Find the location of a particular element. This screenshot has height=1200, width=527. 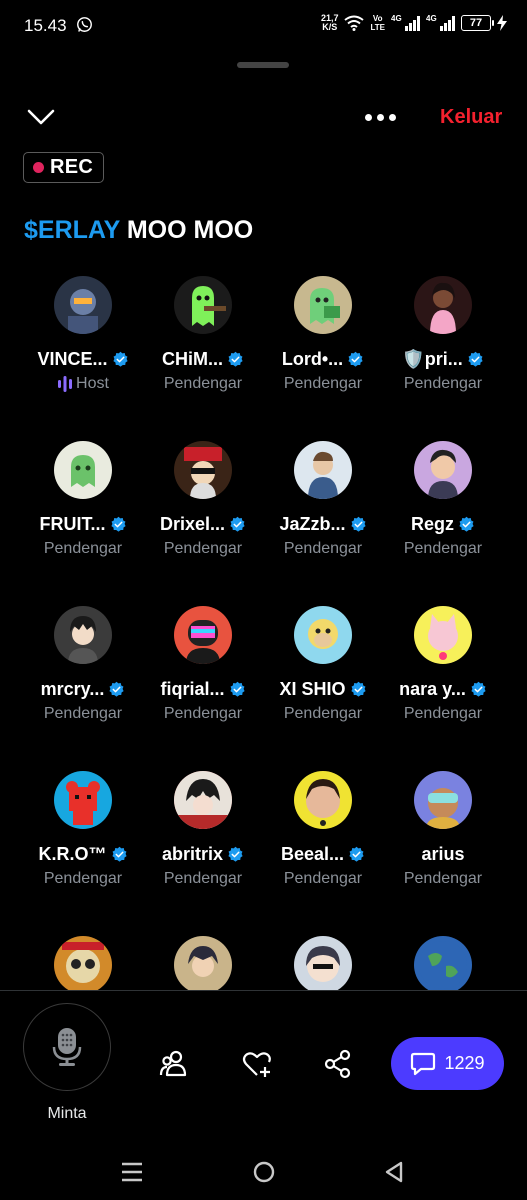

participant-item: abritrix Pendengar is located at coordinates (203, 851).